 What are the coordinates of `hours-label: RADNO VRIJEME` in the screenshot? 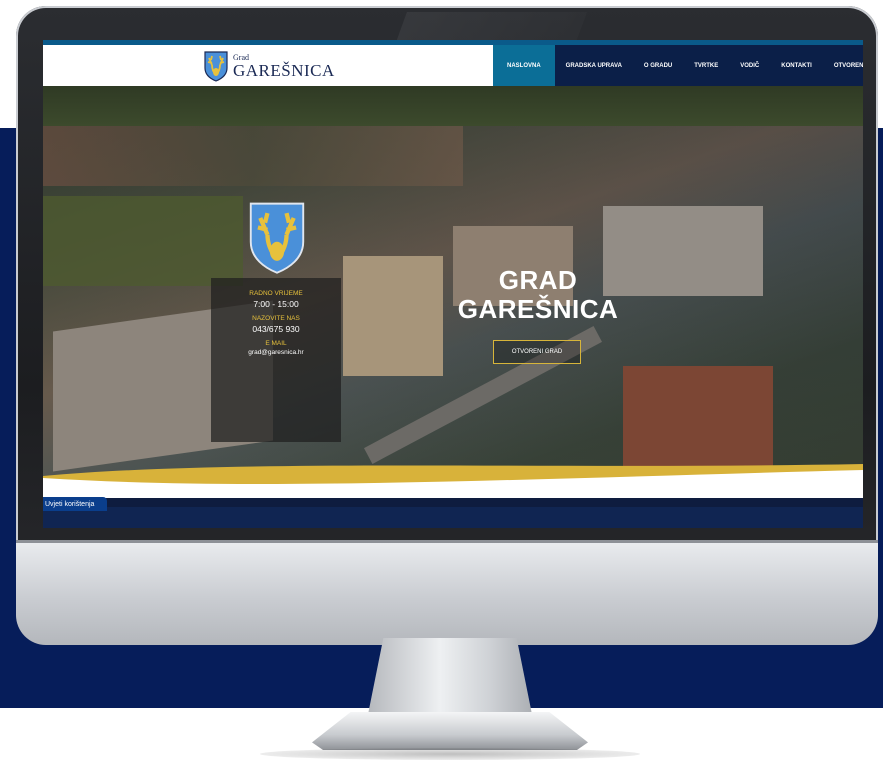 It's located at (276, 293).